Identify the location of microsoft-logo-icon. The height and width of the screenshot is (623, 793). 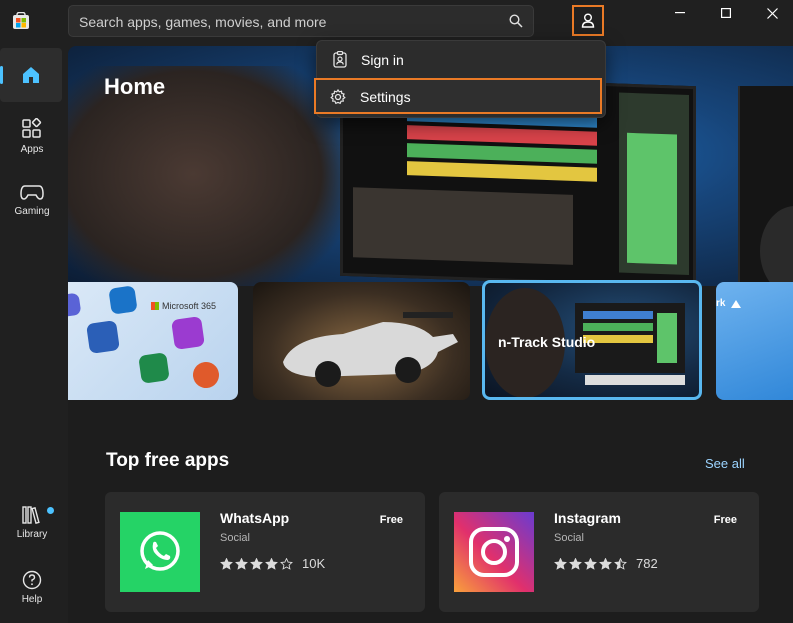
(155, 306).